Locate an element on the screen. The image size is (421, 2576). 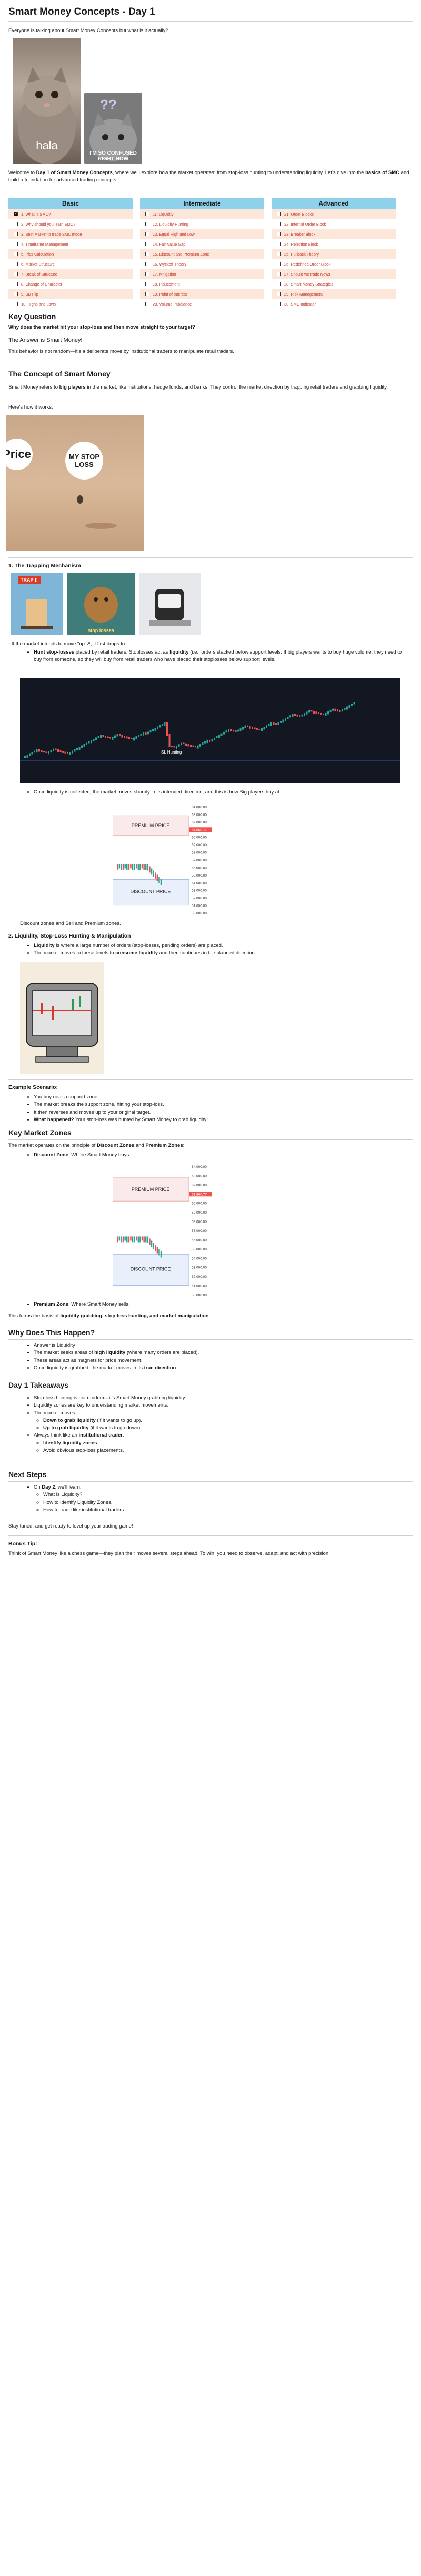
smc-topic-row: 15. Discount and Premium Zone is located at coordinates (202, 254).